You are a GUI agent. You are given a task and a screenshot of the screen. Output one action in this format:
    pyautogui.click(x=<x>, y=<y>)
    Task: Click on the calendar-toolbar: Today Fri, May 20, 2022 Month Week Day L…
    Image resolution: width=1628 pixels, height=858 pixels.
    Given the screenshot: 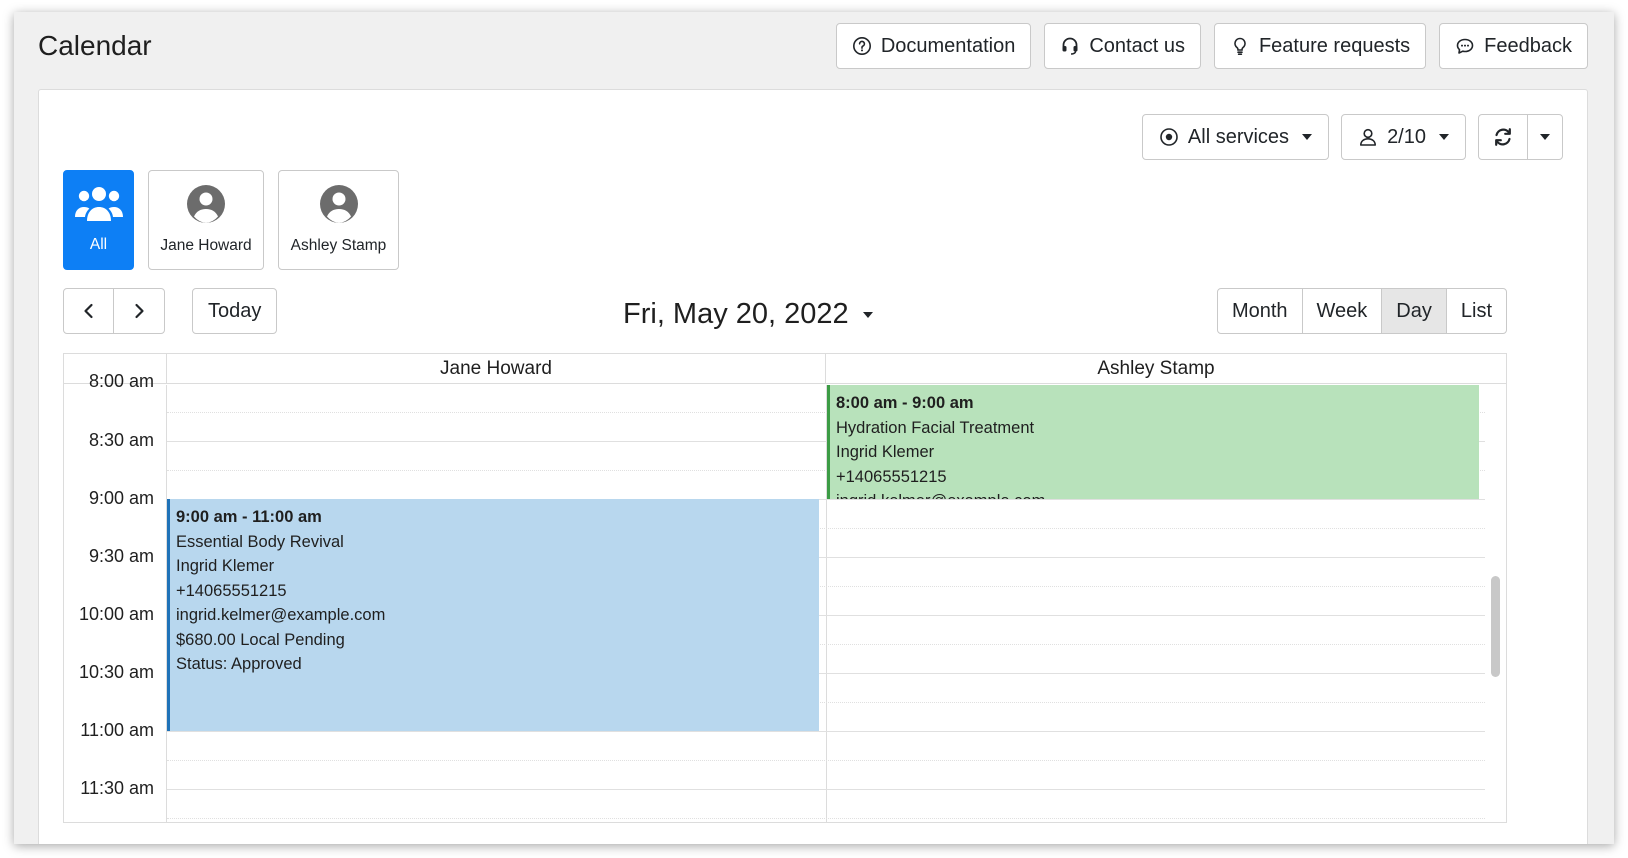 What is the action you would take?
    pyautogui.click(x=785, y=311)
    